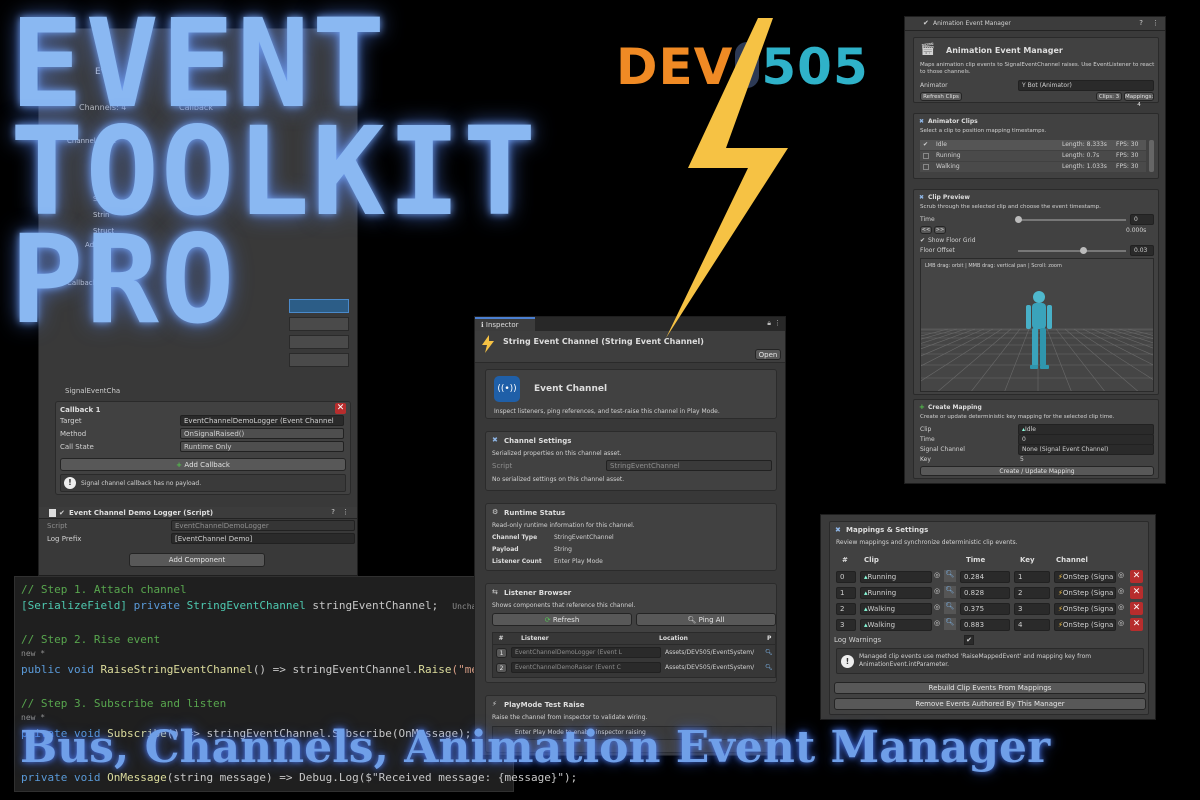 The height and width of the screenshot is (800, 1200). I want to click on time-field: 0, so click(1142, 219).